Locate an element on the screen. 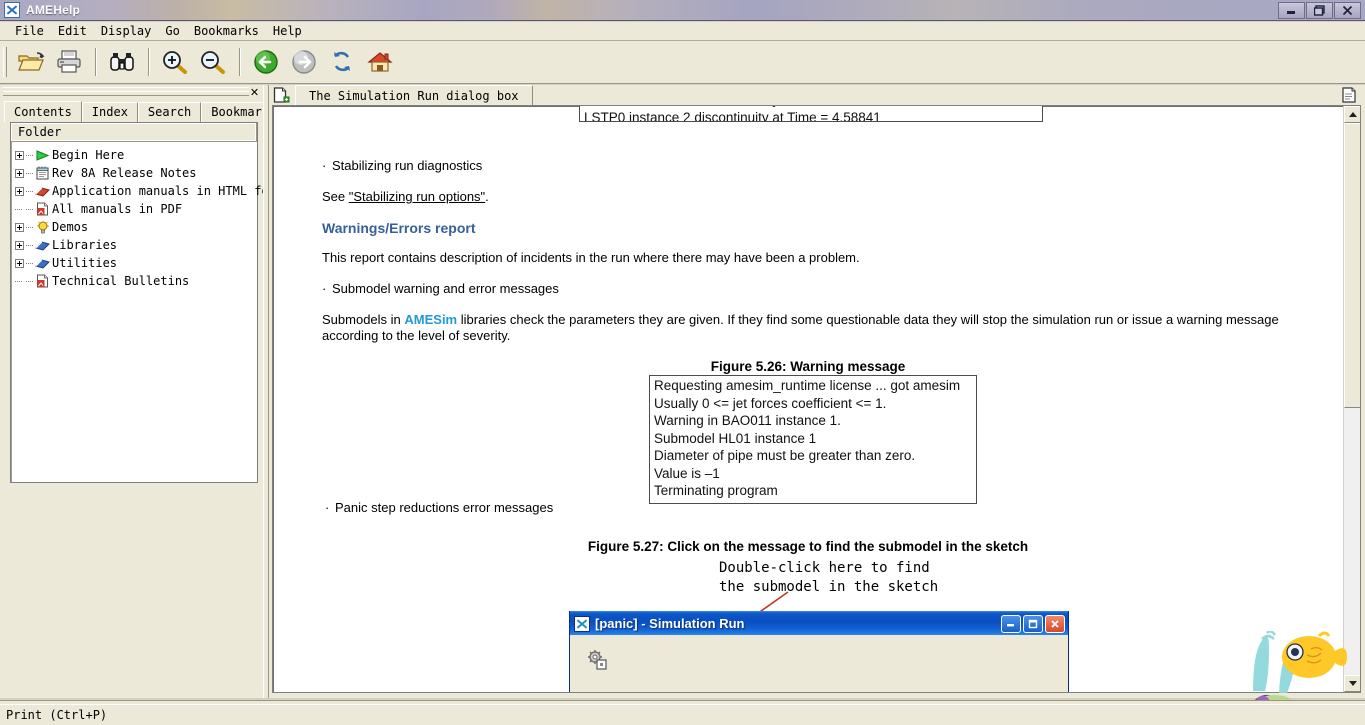 This screenshot has width=1365, height=725. find-binoculars-icon is located at coordinates (122, 62).